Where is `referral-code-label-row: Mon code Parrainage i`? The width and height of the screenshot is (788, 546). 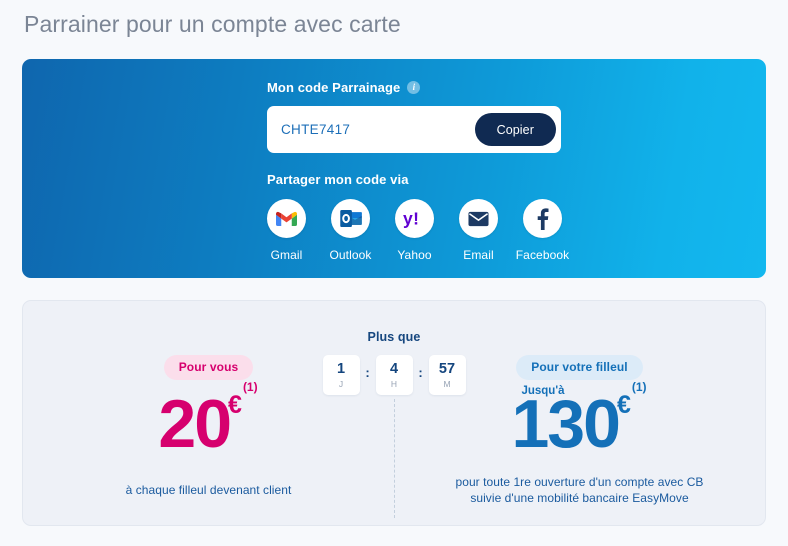
referral-code-label-row: Mon code Parrainage i is located at coordinates (417, 87).